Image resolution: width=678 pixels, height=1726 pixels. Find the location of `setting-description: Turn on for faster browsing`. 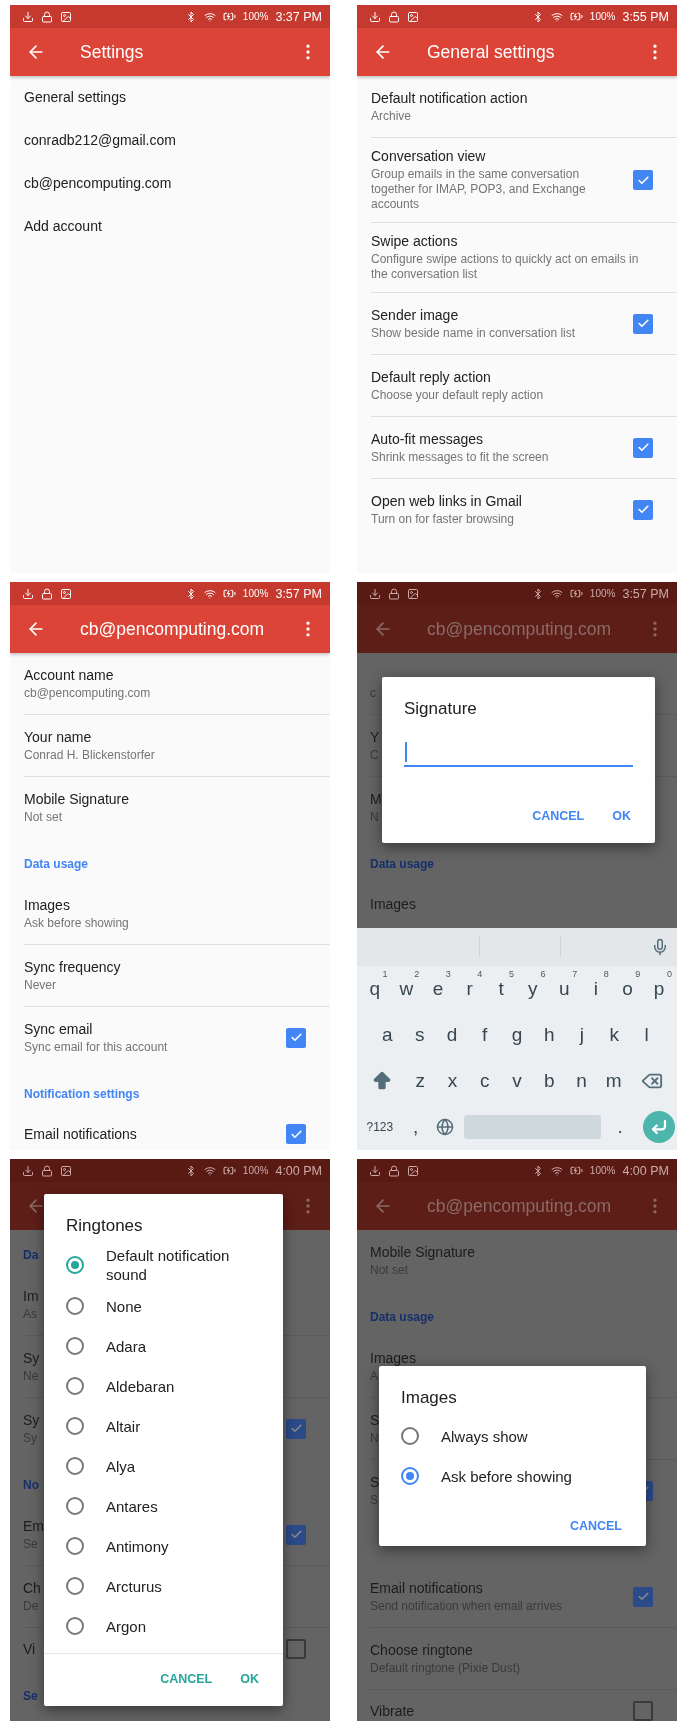

setting-description: Turn on for faster browsing is located at coordinates (443, 519).